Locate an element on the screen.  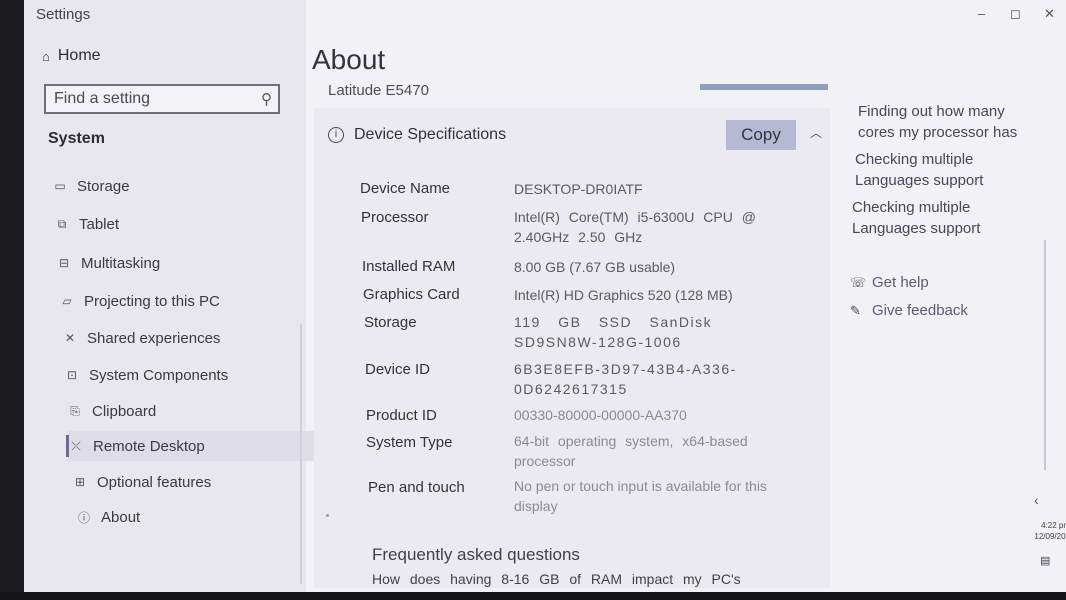
clock: 4:22 pm 12/09/202 is located at coordinates (1048, 531).